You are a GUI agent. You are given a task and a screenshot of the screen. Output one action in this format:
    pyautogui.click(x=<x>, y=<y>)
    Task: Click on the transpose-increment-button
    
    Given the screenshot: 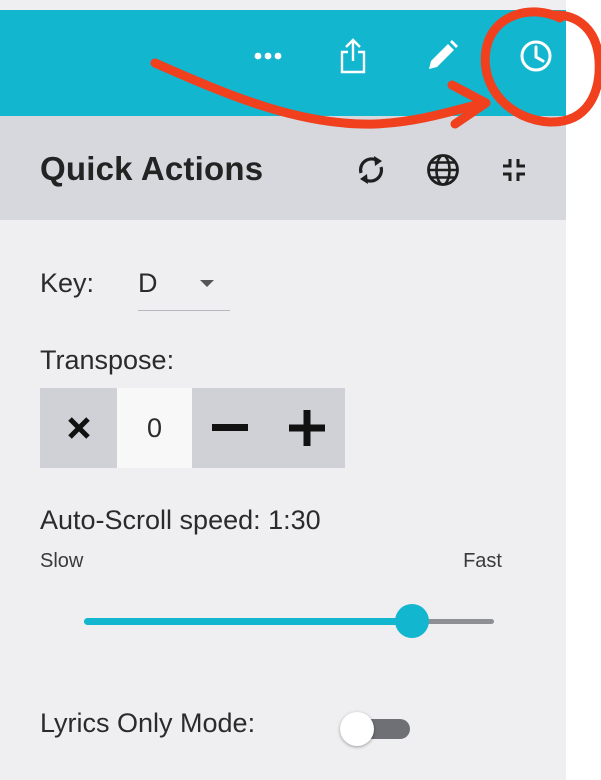 What is the action you would take?
    pyautogui.click(x=306, y=428)
    